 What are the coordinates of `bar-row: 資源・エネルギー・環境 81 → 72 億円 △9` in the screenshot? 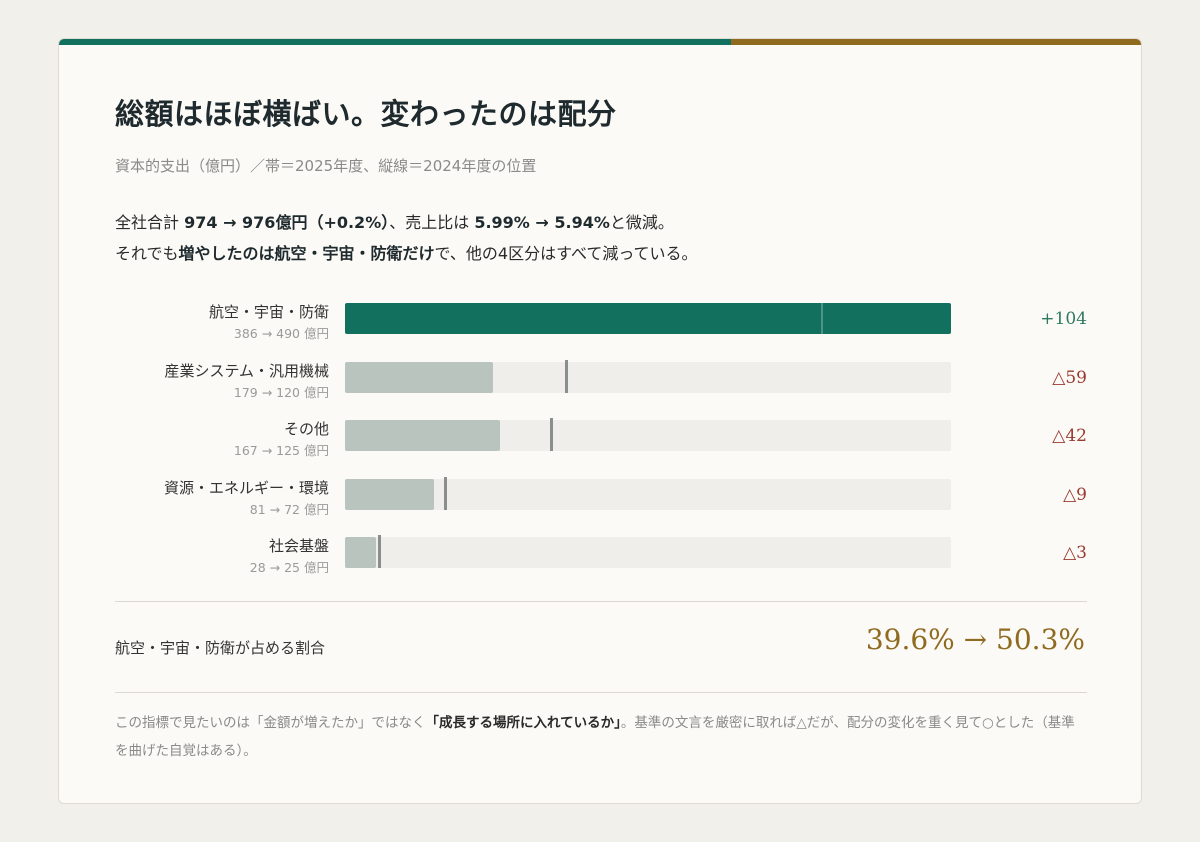 It's located at (601, 503).